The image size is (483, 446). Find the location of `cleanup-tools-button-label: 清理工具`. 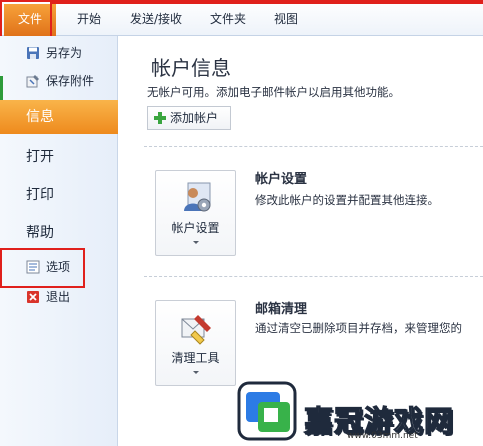

cleanup-tools-button-label: 清理工具 is located at coordinates (195, 358).